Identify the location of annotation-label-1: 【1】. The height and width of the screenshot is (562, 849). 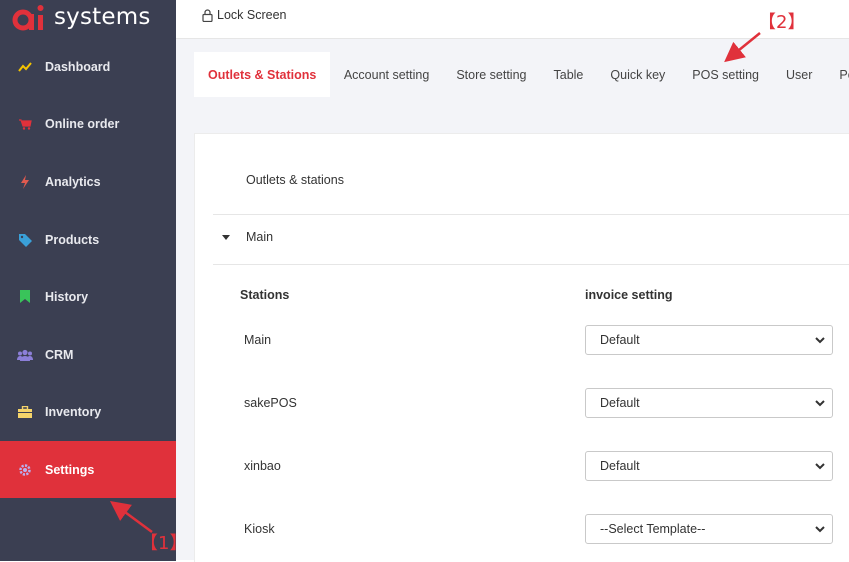
(164, 543).